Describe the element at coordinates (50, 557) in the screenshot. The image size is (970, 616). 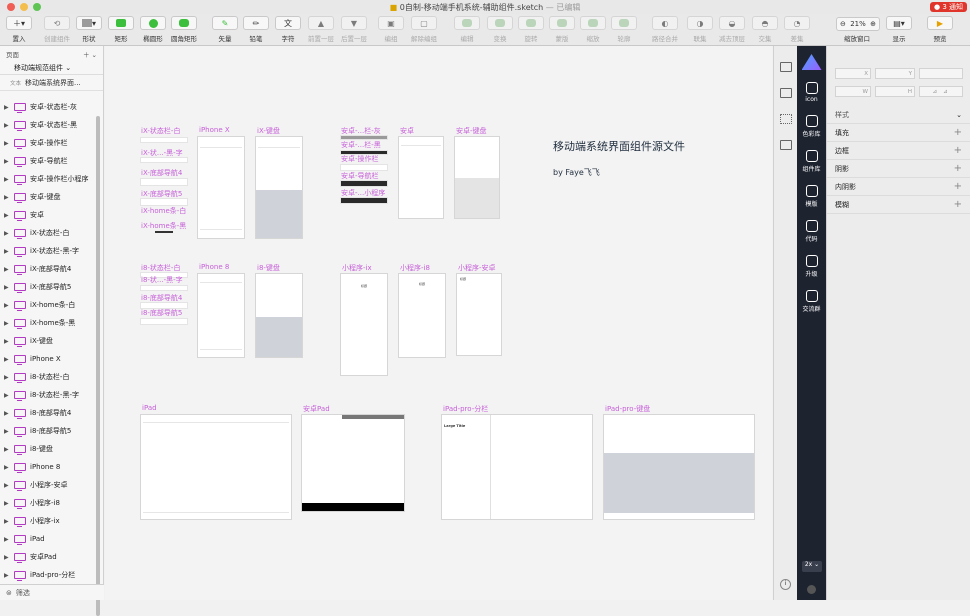
I see `layer-artboard: ▶ 安卓Pad` at that location.